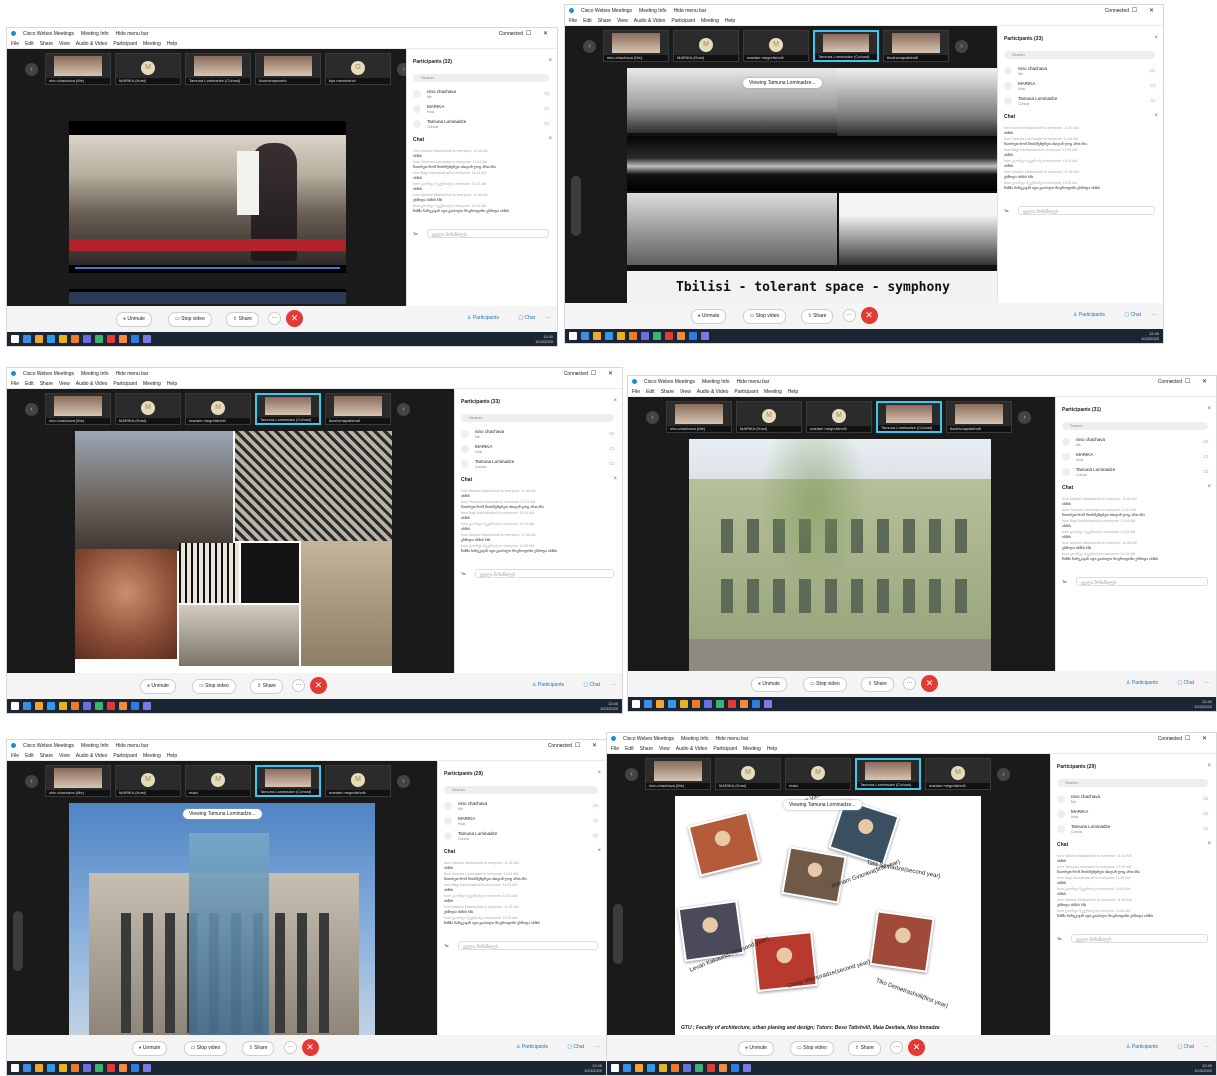 This screenshot has height=1076, width=1217. Describe the element at coordinates (652, 417) in the screenshot. I see `prev-arrow-icon: ‹` at that location.